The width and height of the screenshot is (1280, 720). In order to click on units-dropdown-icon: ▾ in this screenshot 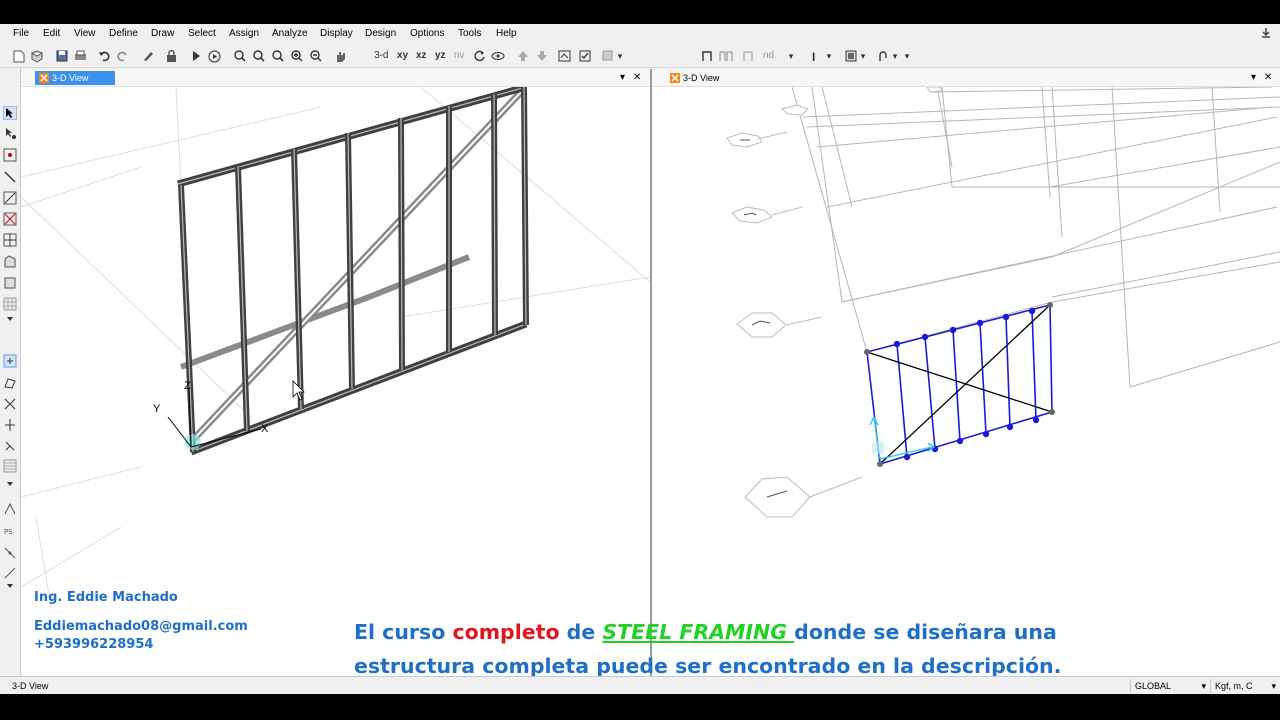, I will do `click(1273, 685)`.